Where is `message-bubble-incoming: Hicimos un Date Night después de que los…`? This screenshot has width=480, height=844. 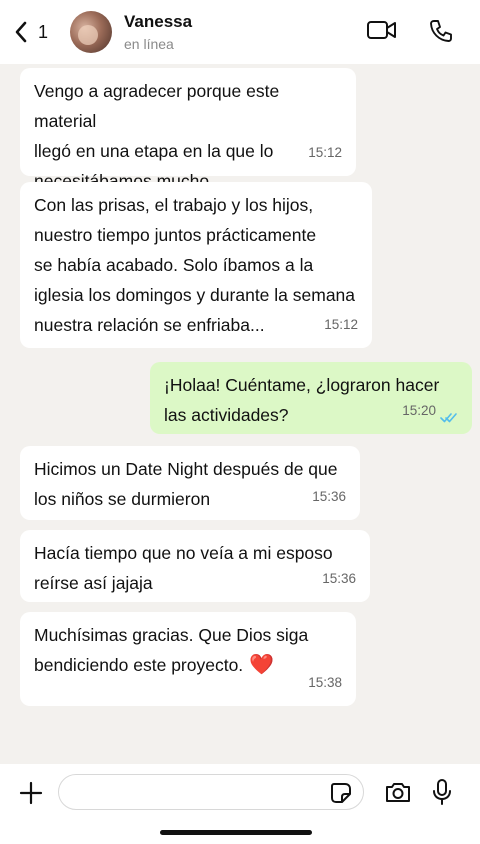
message-bubble-incoming: Hicimos un Date Night después de que los… is located at coordinates (190, 483).